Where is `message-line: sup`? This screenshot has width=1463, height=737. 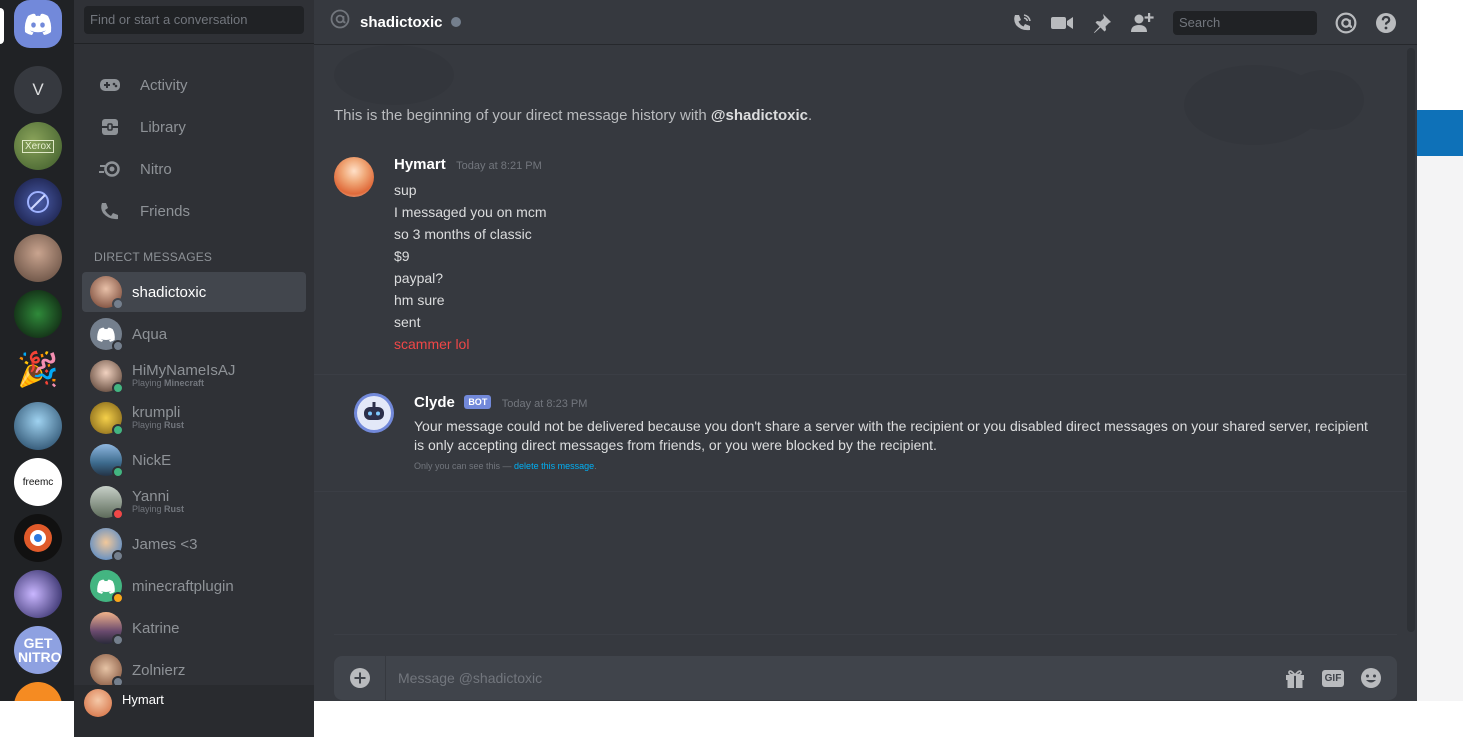 message-line: sup is located at coordinates (405, 190).